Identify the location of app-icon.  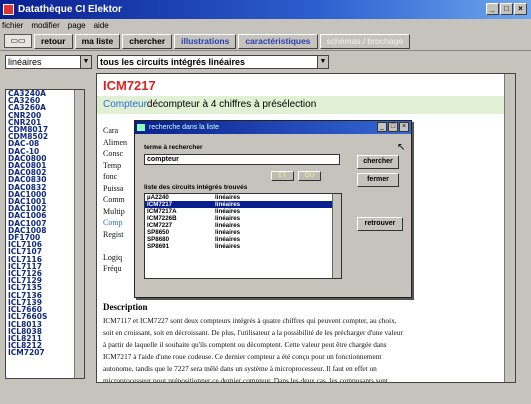
(8, 9).